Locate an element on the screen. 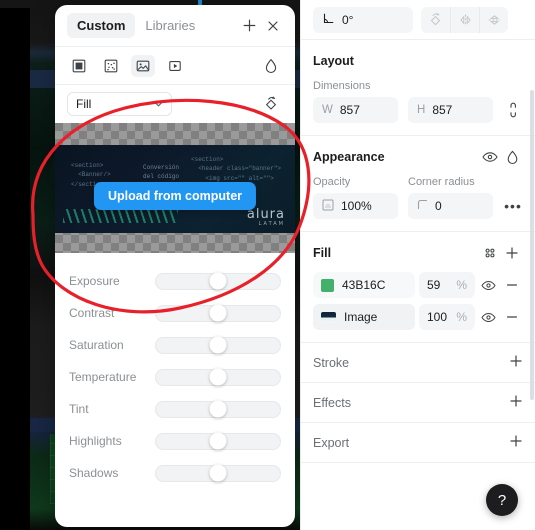 Image resolution: width=535 pixels, height=530 pixels. preview-code-middle: Conversión del código is located at coordinates (161, 172).